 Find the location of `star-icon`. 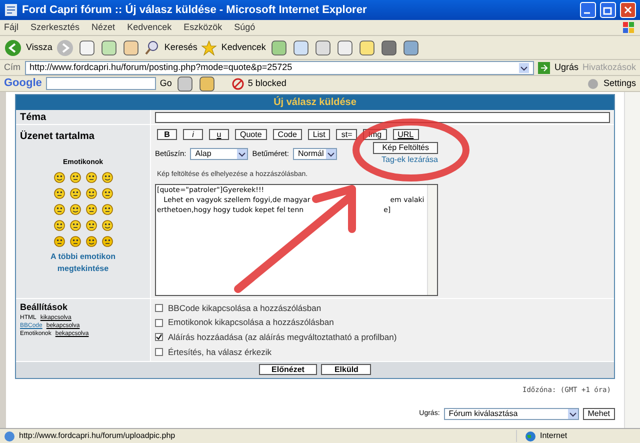

star-icon is located at coordinates (209, 48).